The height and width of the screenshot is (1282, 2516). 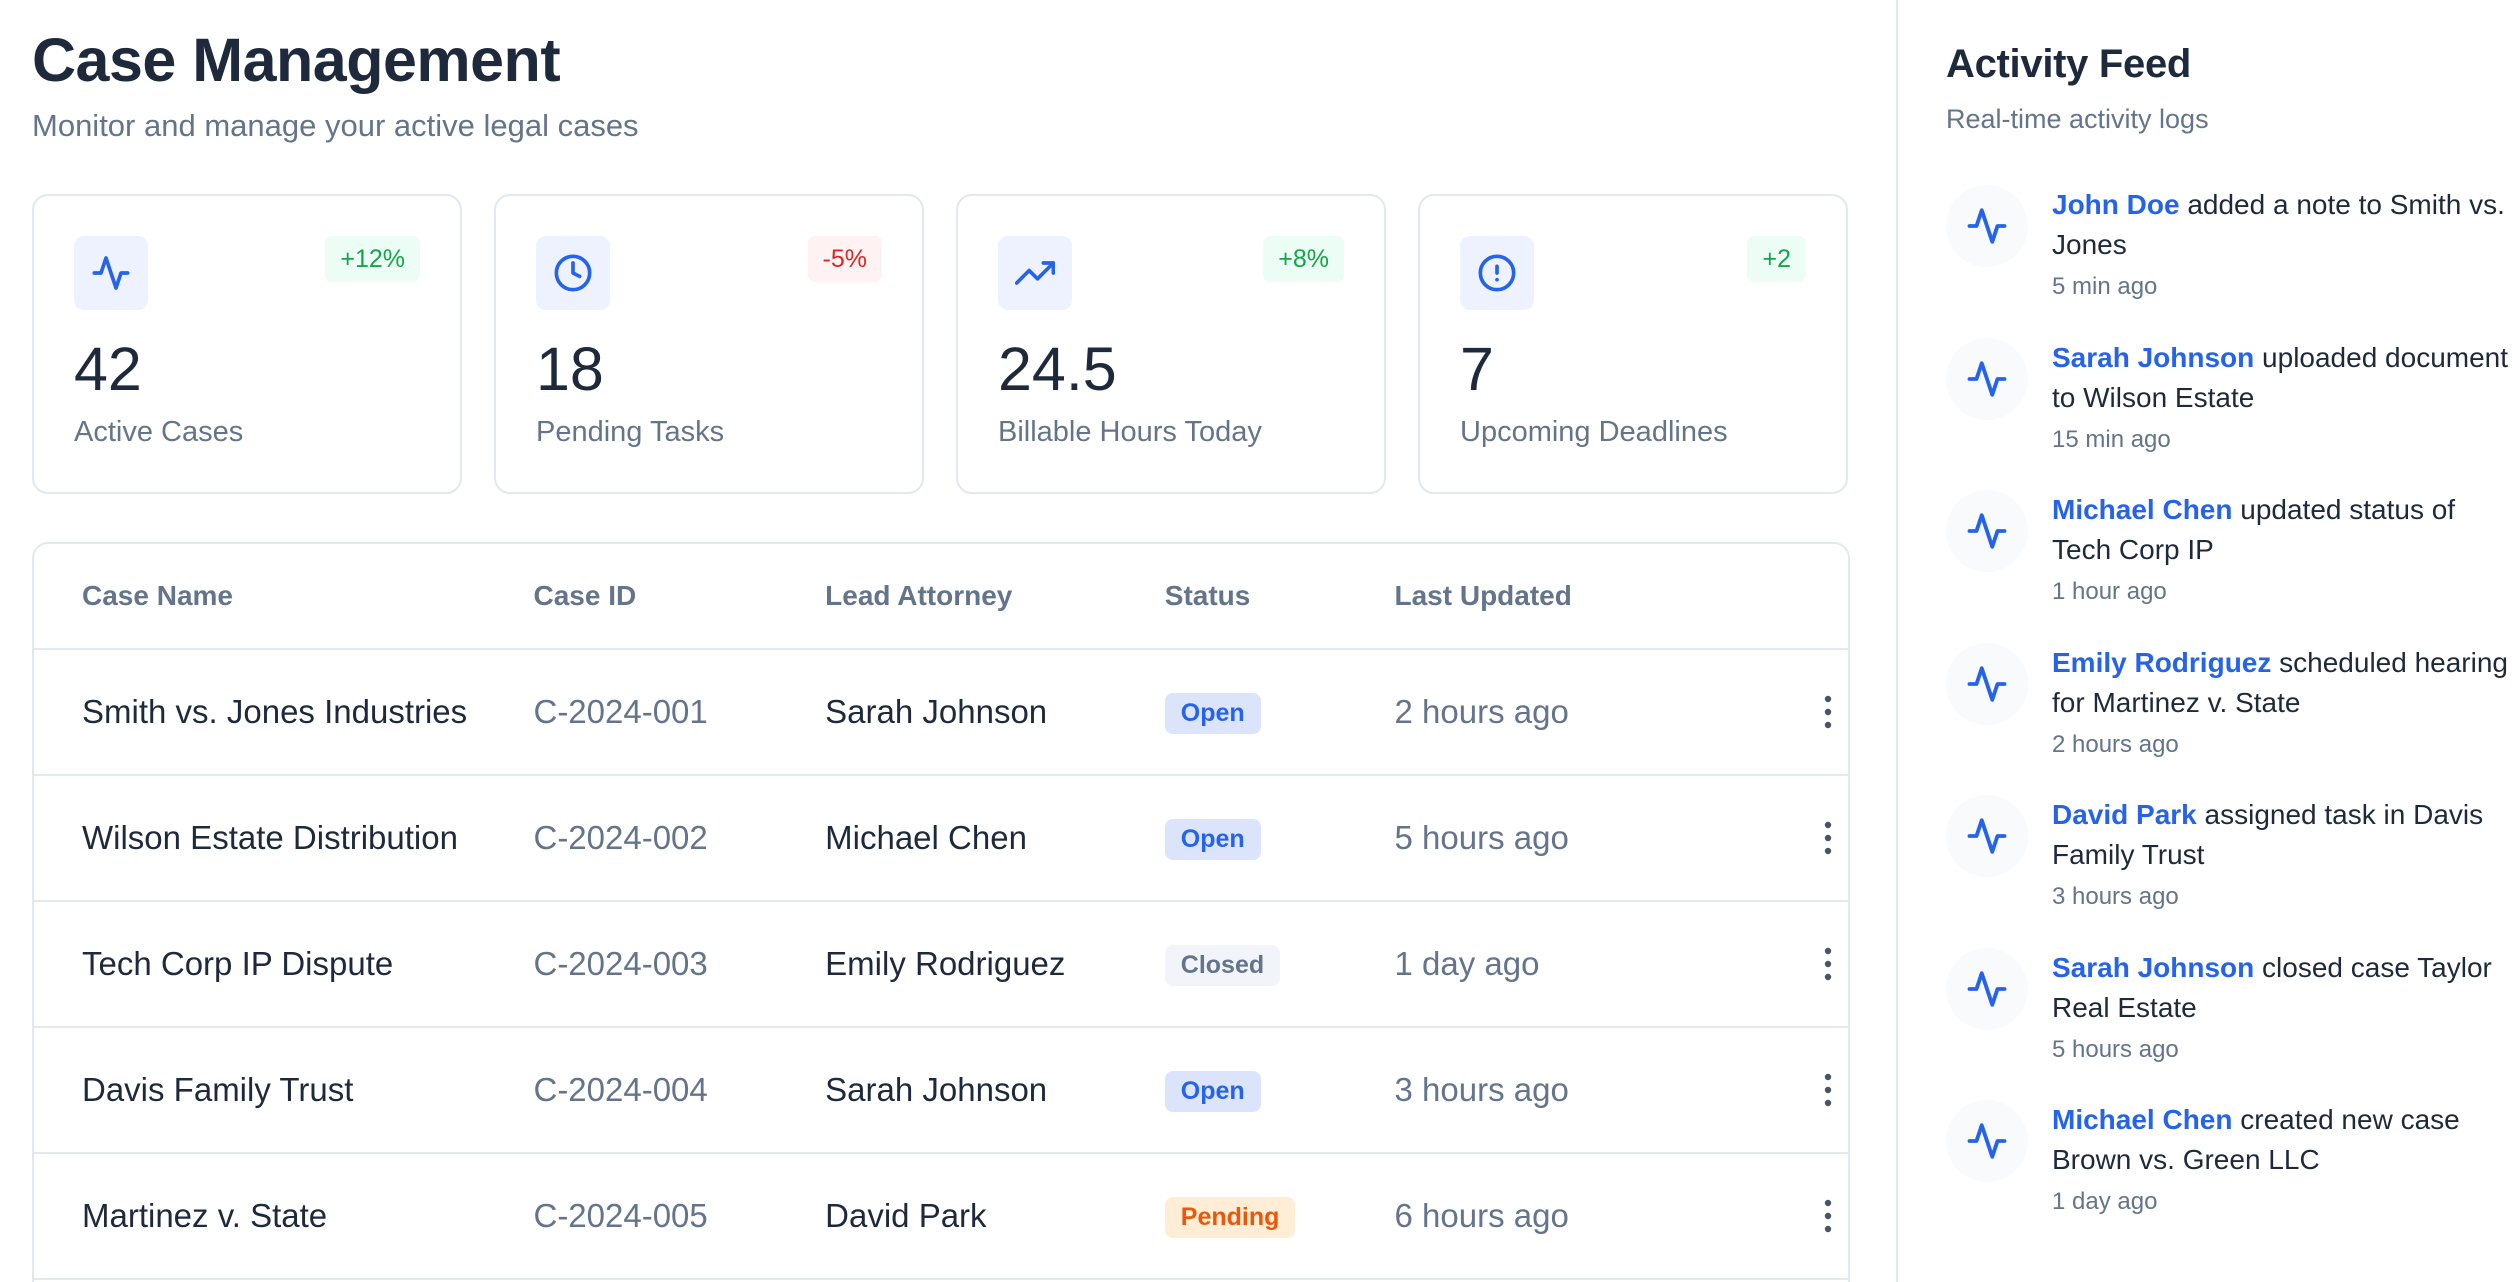 What do you see at coordinates (1552, 596) in the screenshot?
I see `column-header-last-updated: Last Updated` at bounding box center [1552, 596].